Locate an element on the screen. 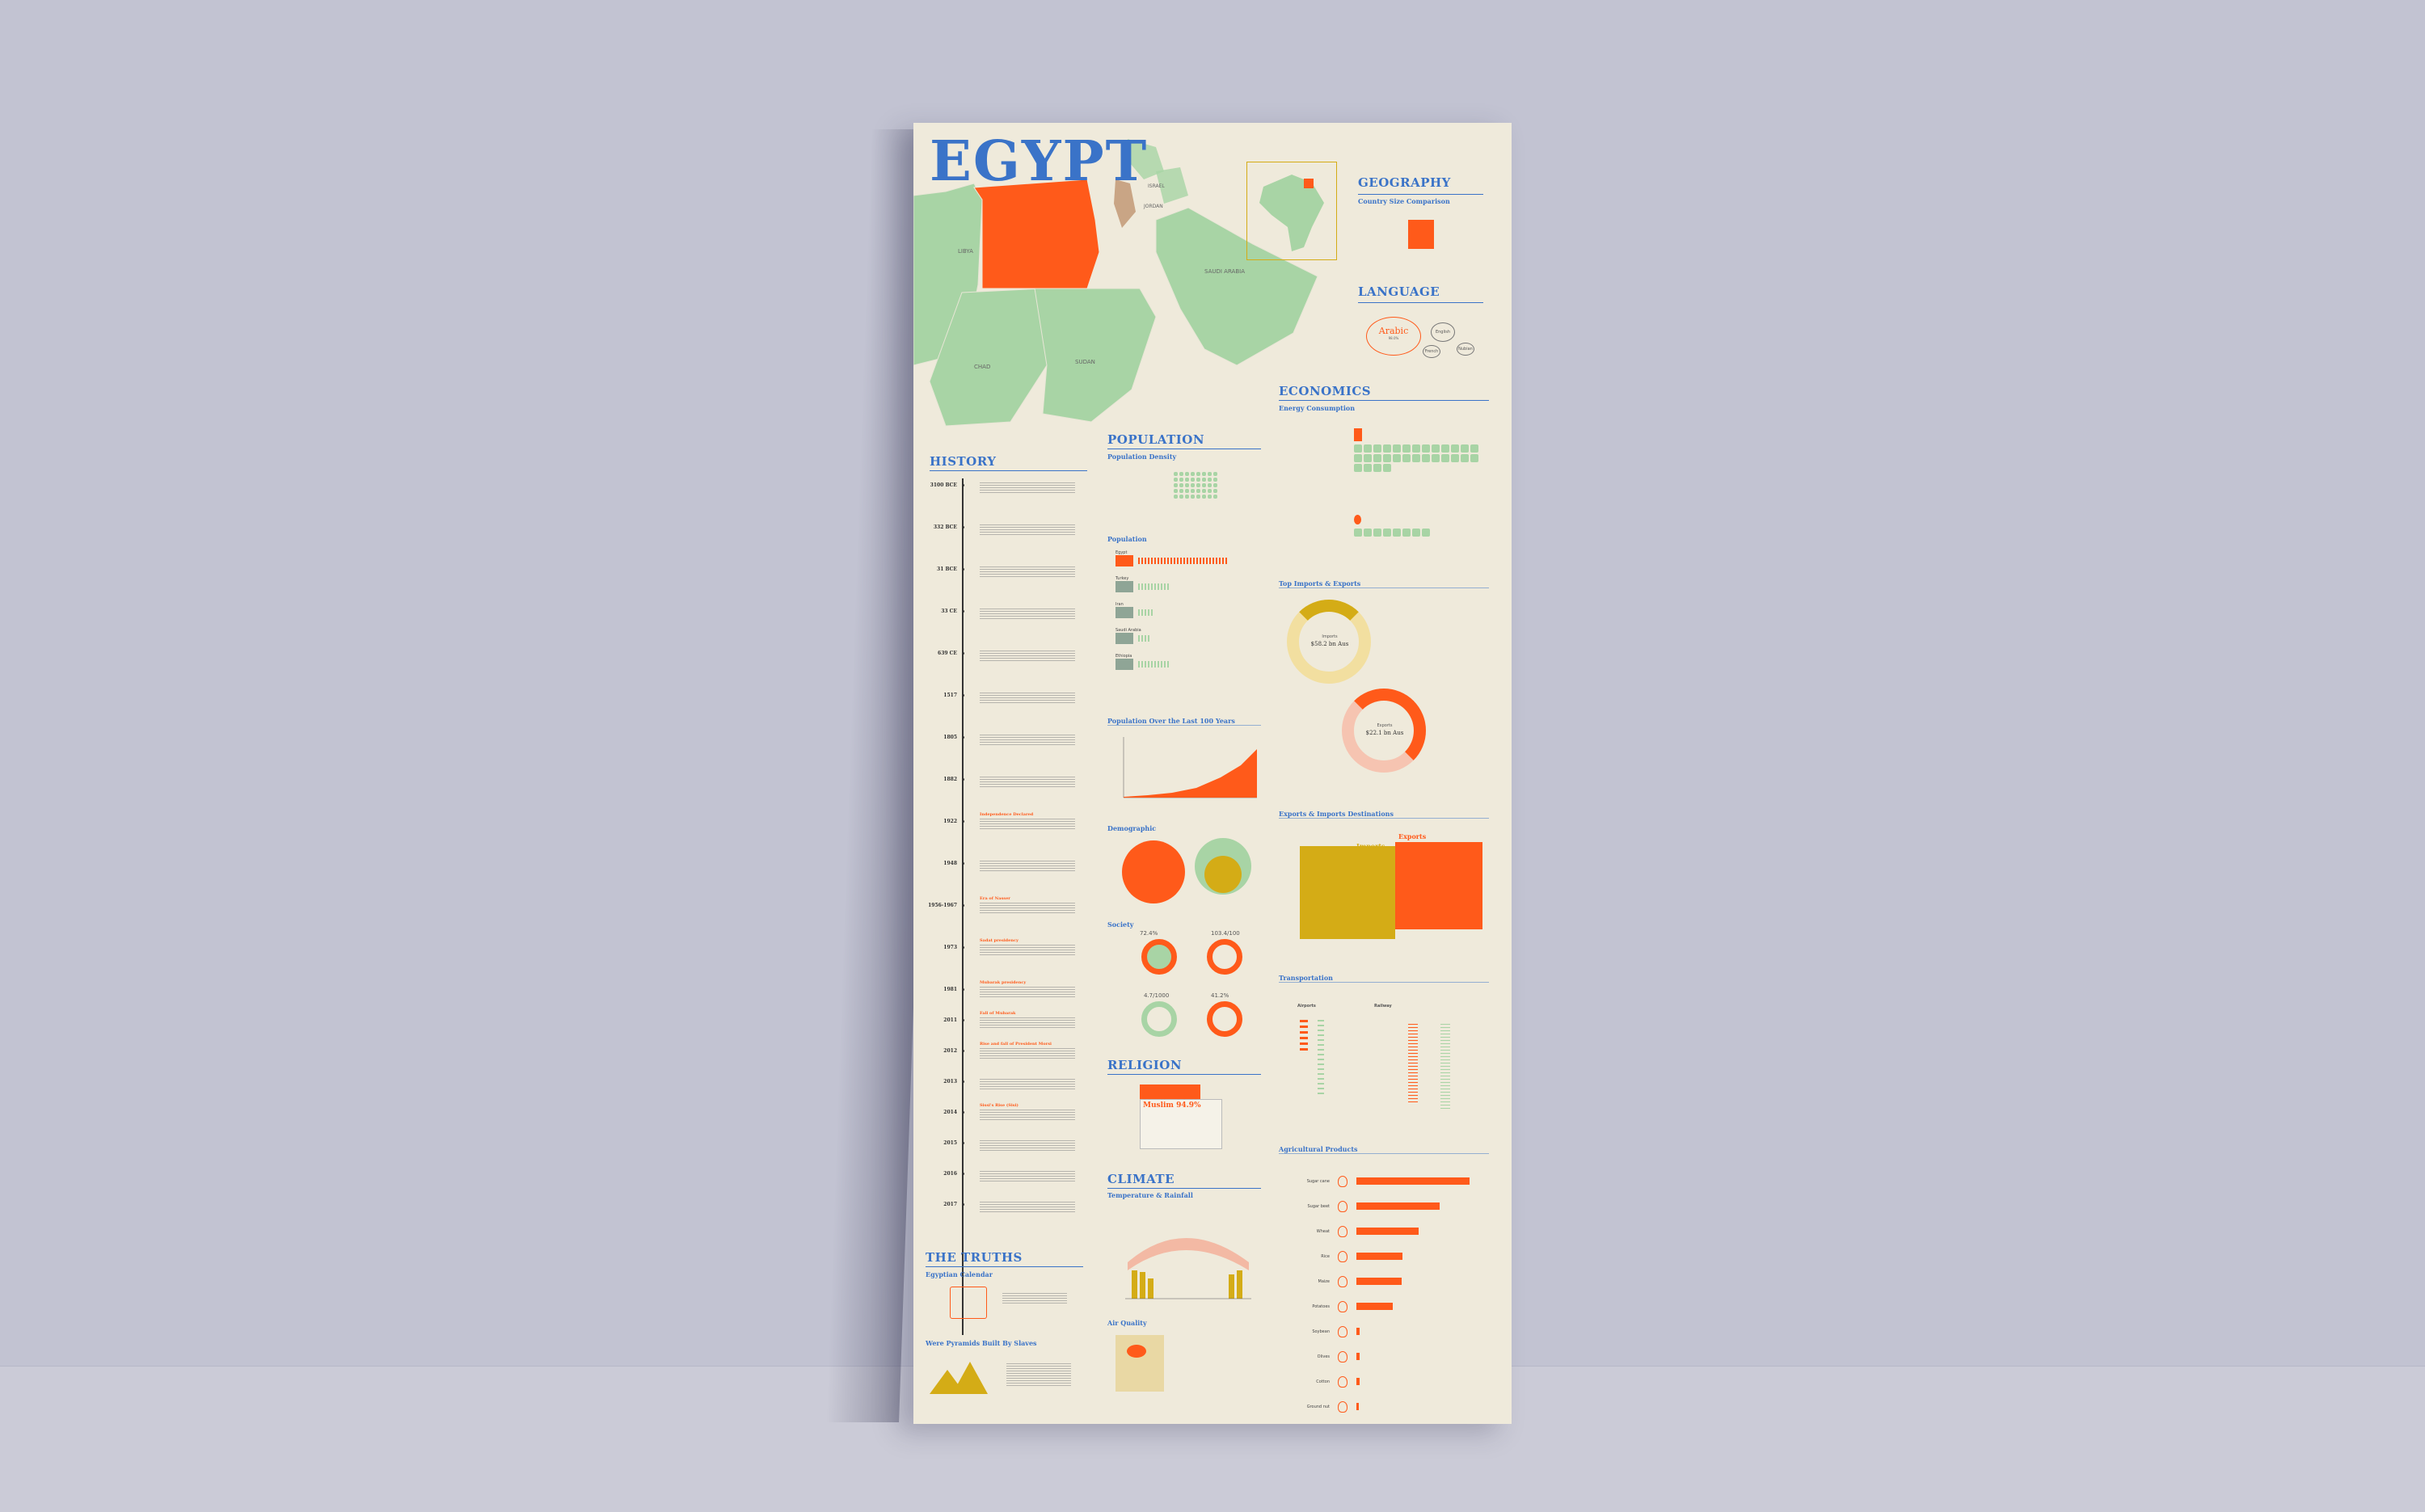 The height and width of the screenshot is (1512, 2425). truths-heading: THE TRUTHS is located at coordinates (975, 1257).